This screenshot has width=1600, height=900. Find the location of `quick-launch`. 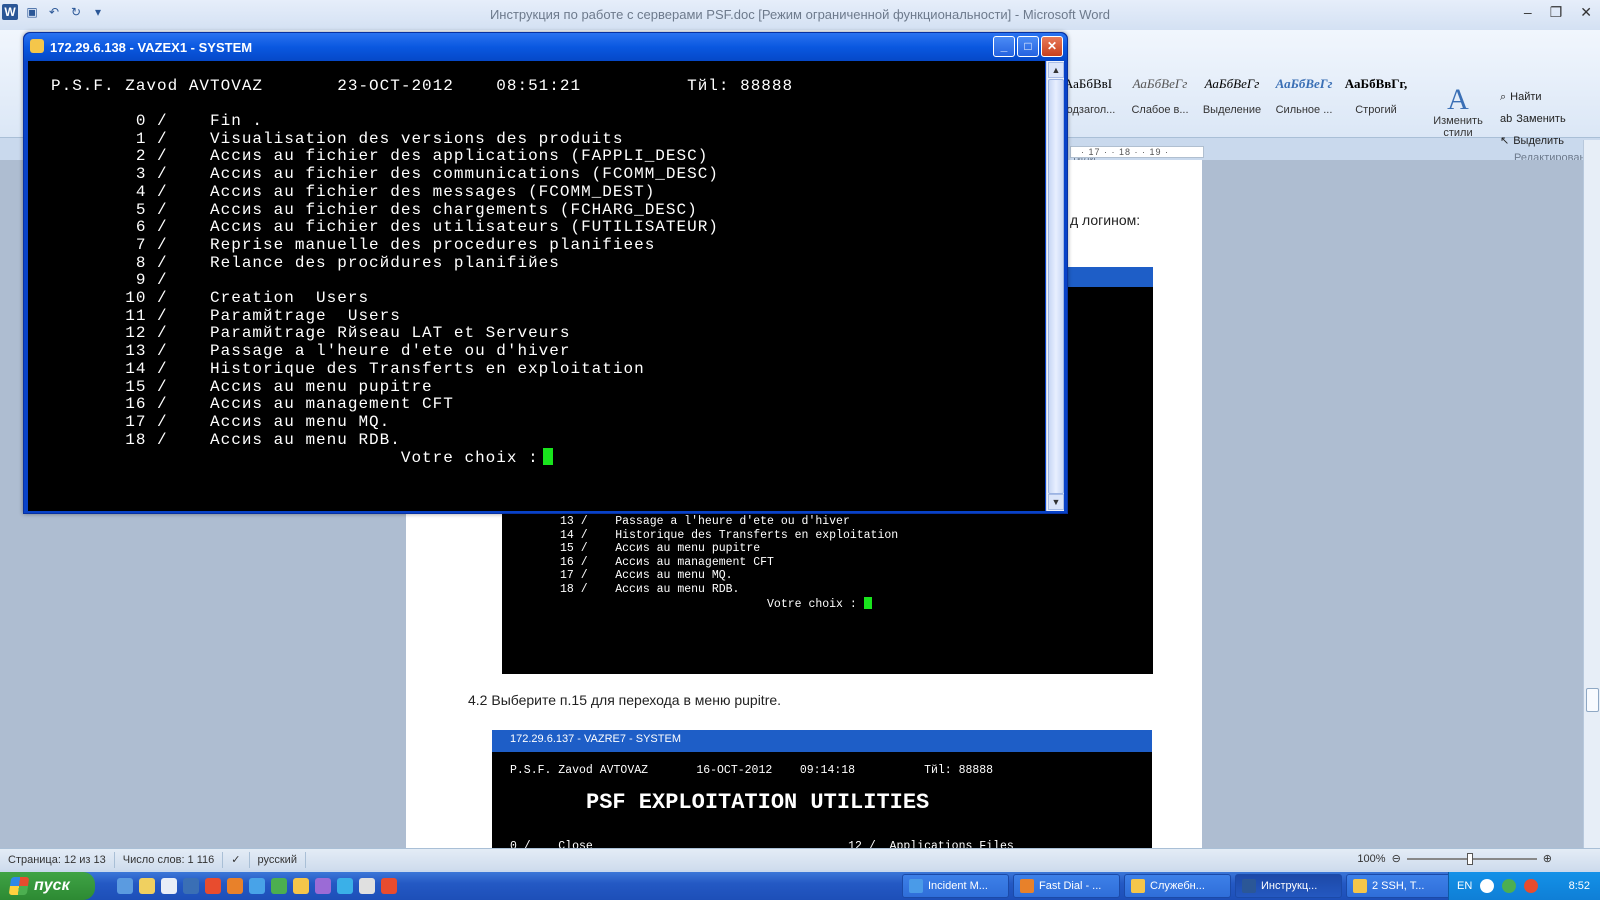

quick-launch is located at coordinates (257, 886).